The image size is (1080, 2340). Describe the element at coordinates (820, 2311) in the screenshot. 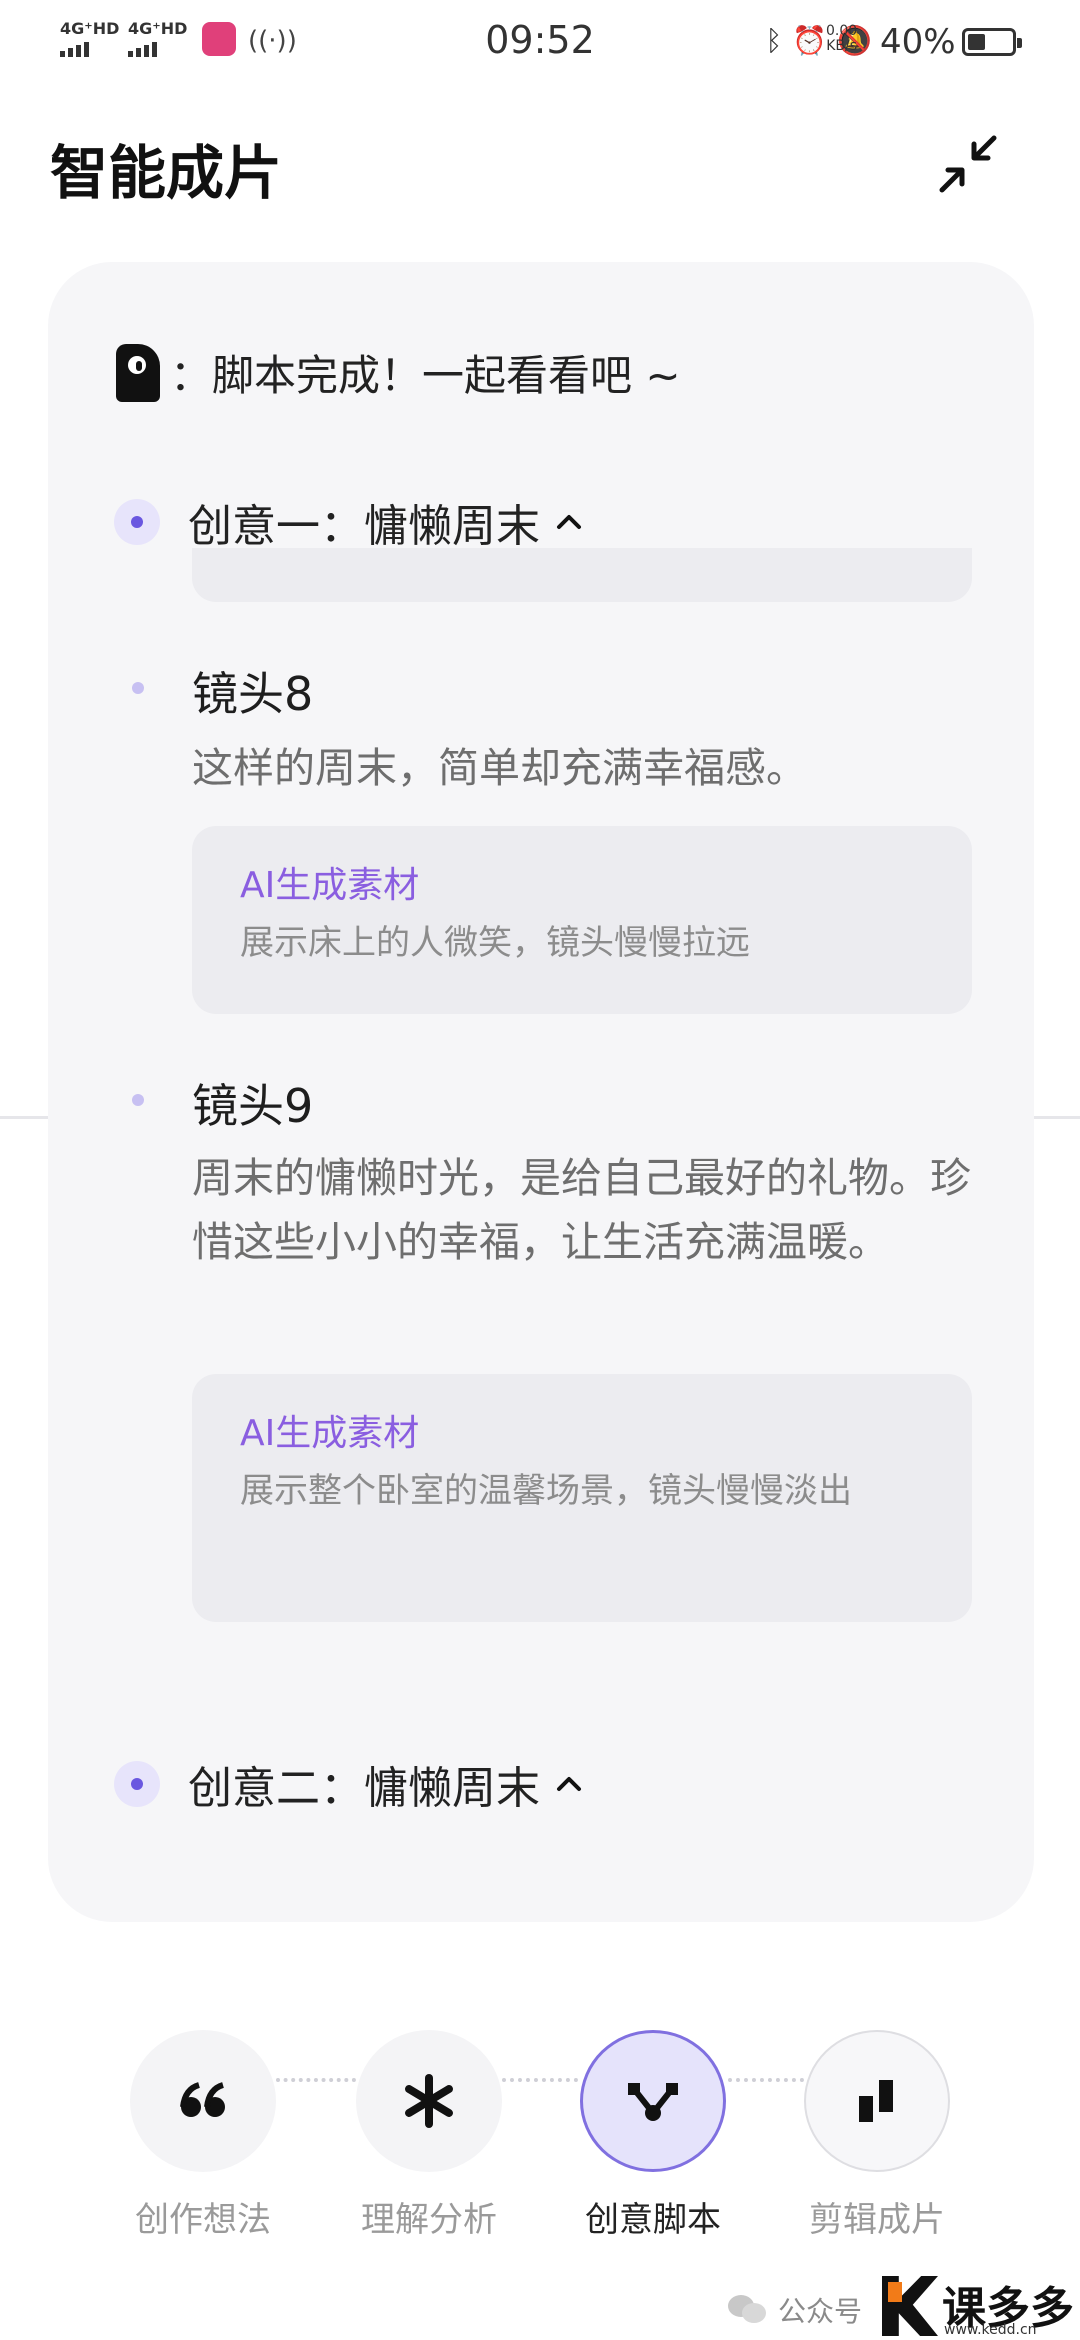

I see `watermark-text: 公众号` at that location.